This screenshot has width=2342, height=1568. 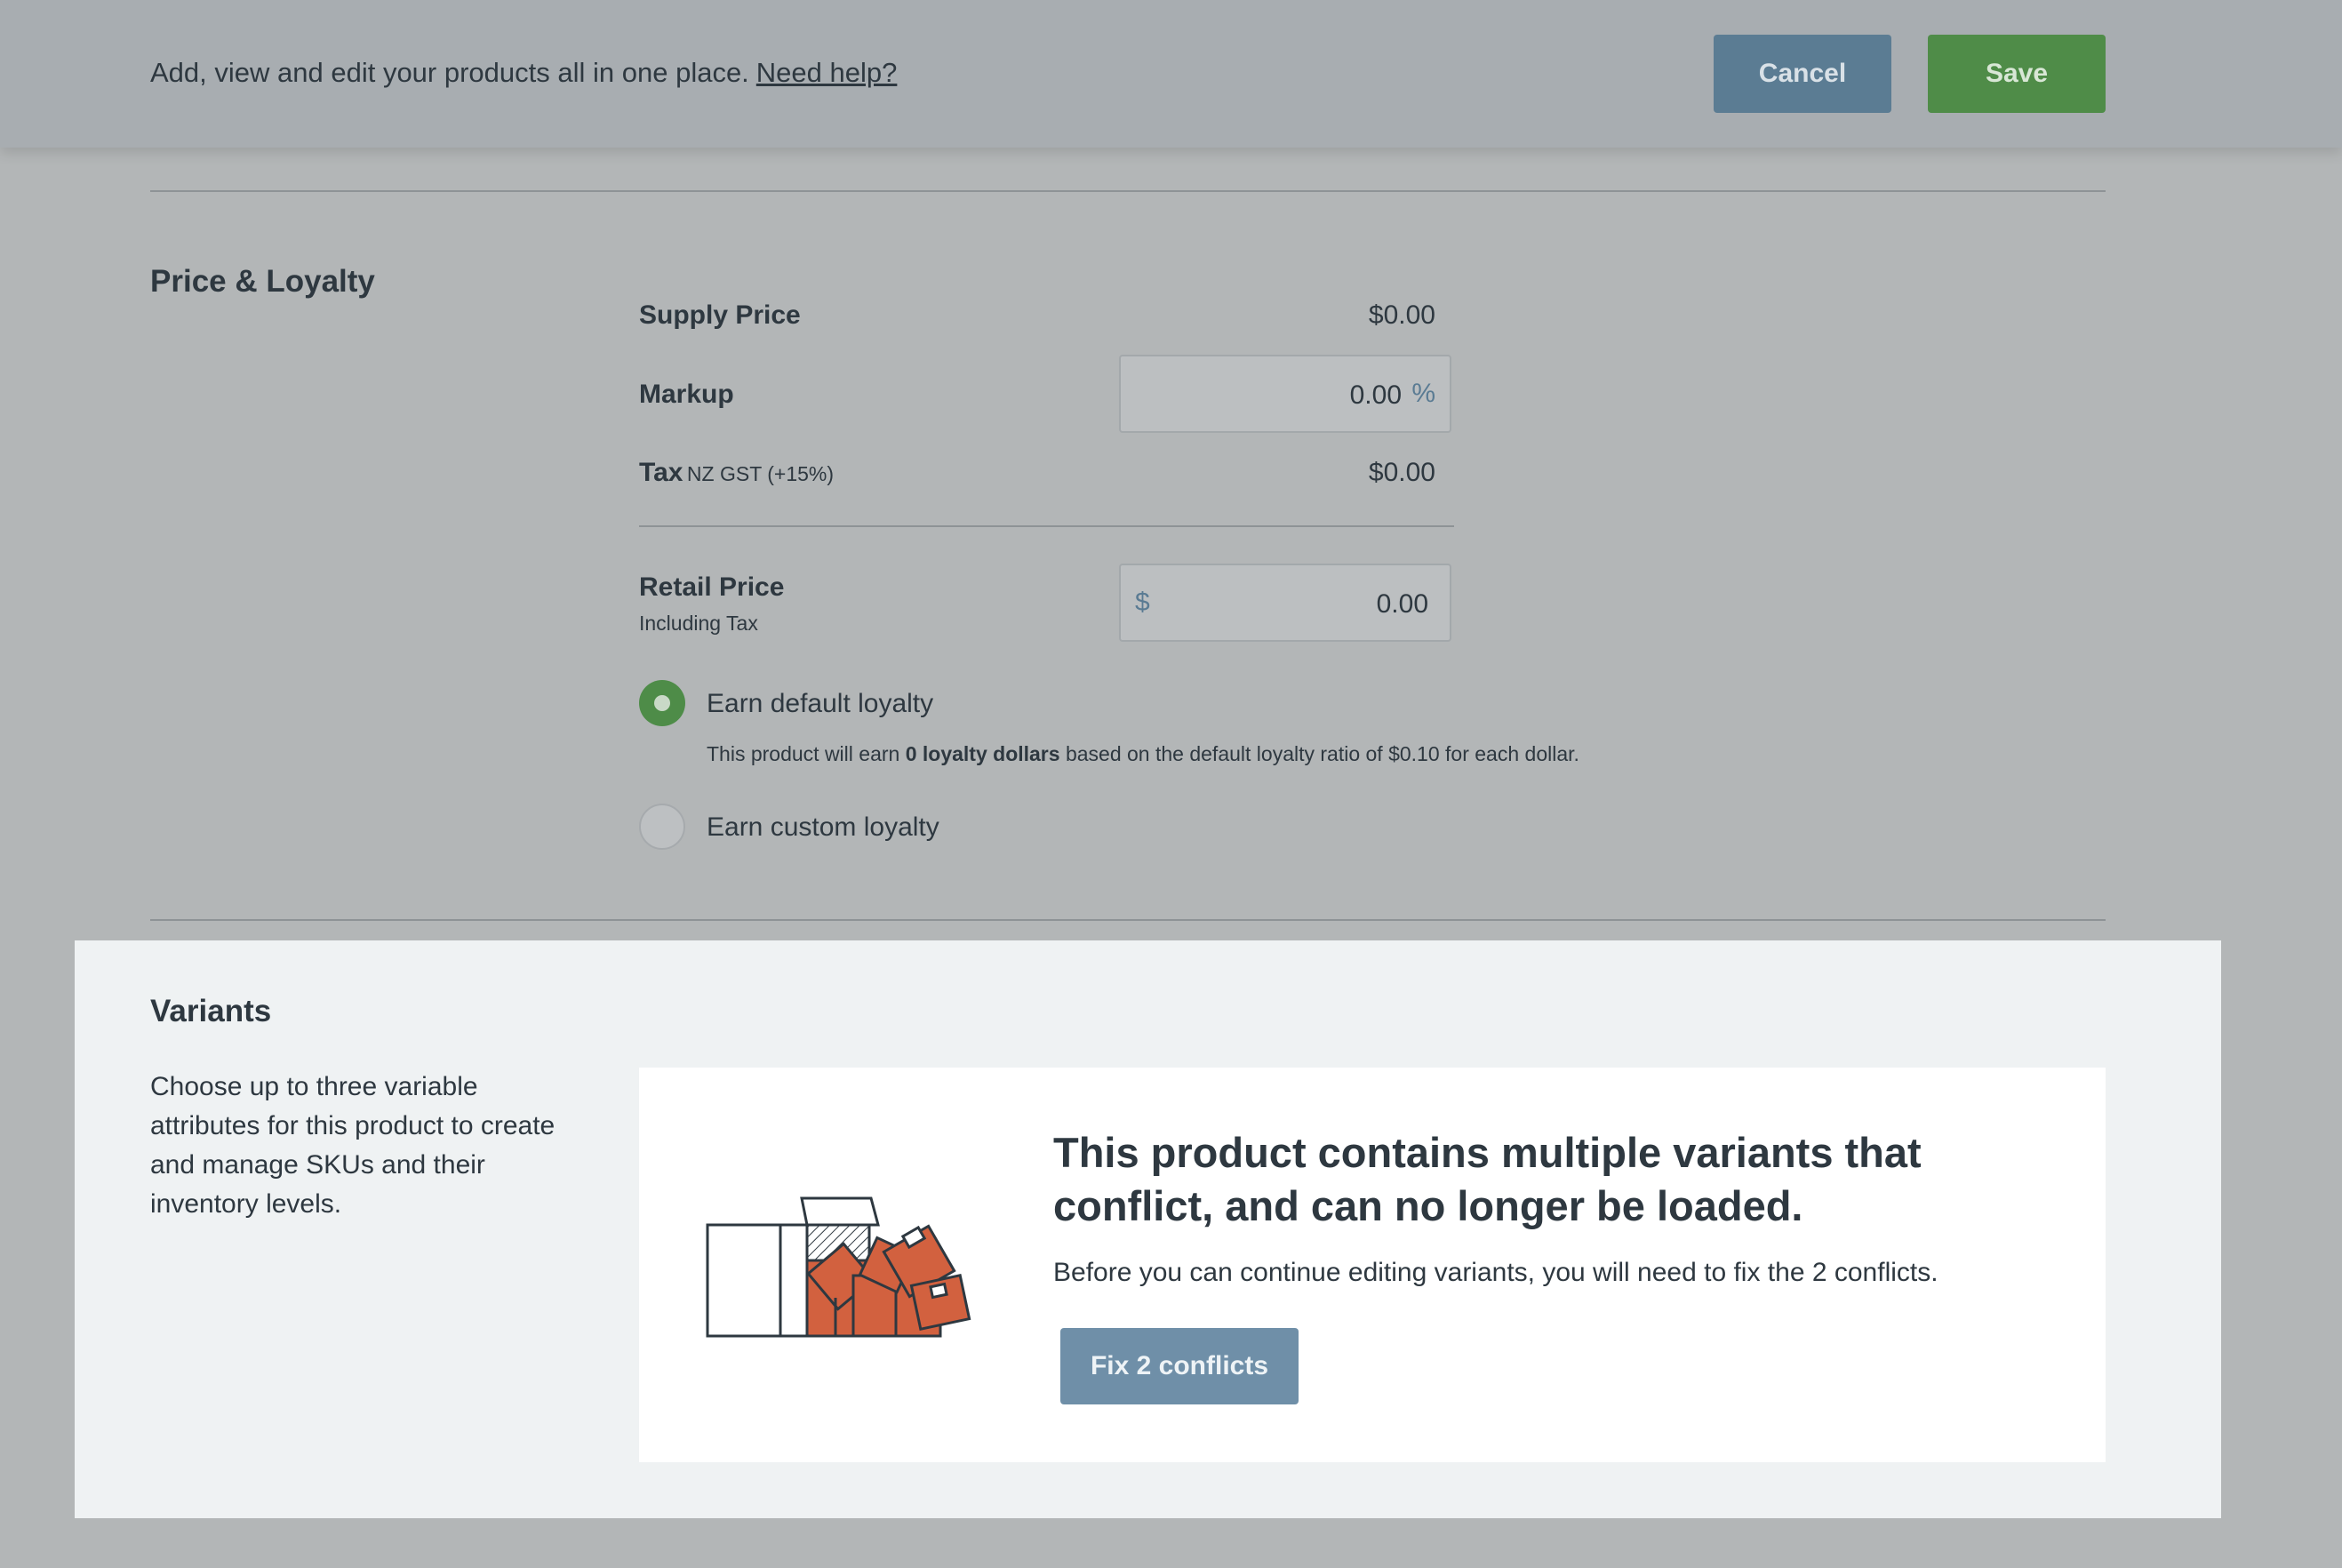 I want to click on need-help-link: Need help?, so click(x=827, y=72).